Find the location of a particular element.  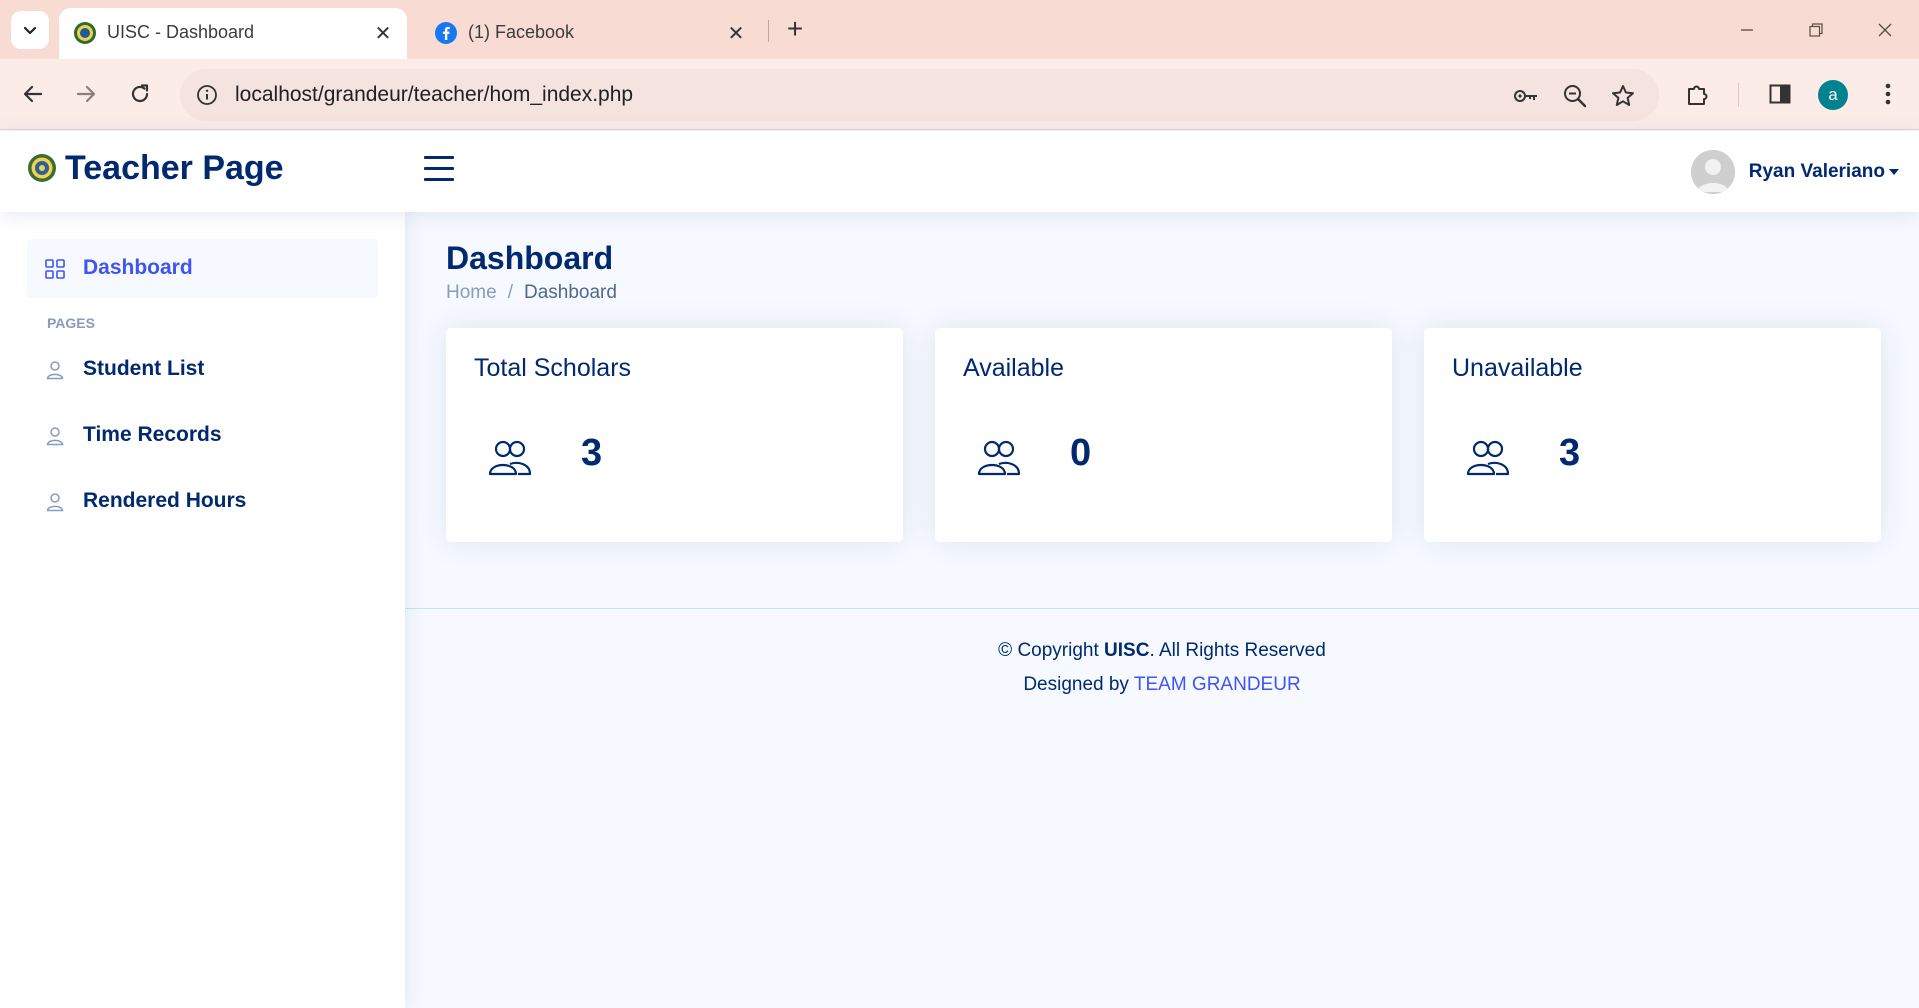

card-available: Available 0 is located at coordinates (1163, 435).